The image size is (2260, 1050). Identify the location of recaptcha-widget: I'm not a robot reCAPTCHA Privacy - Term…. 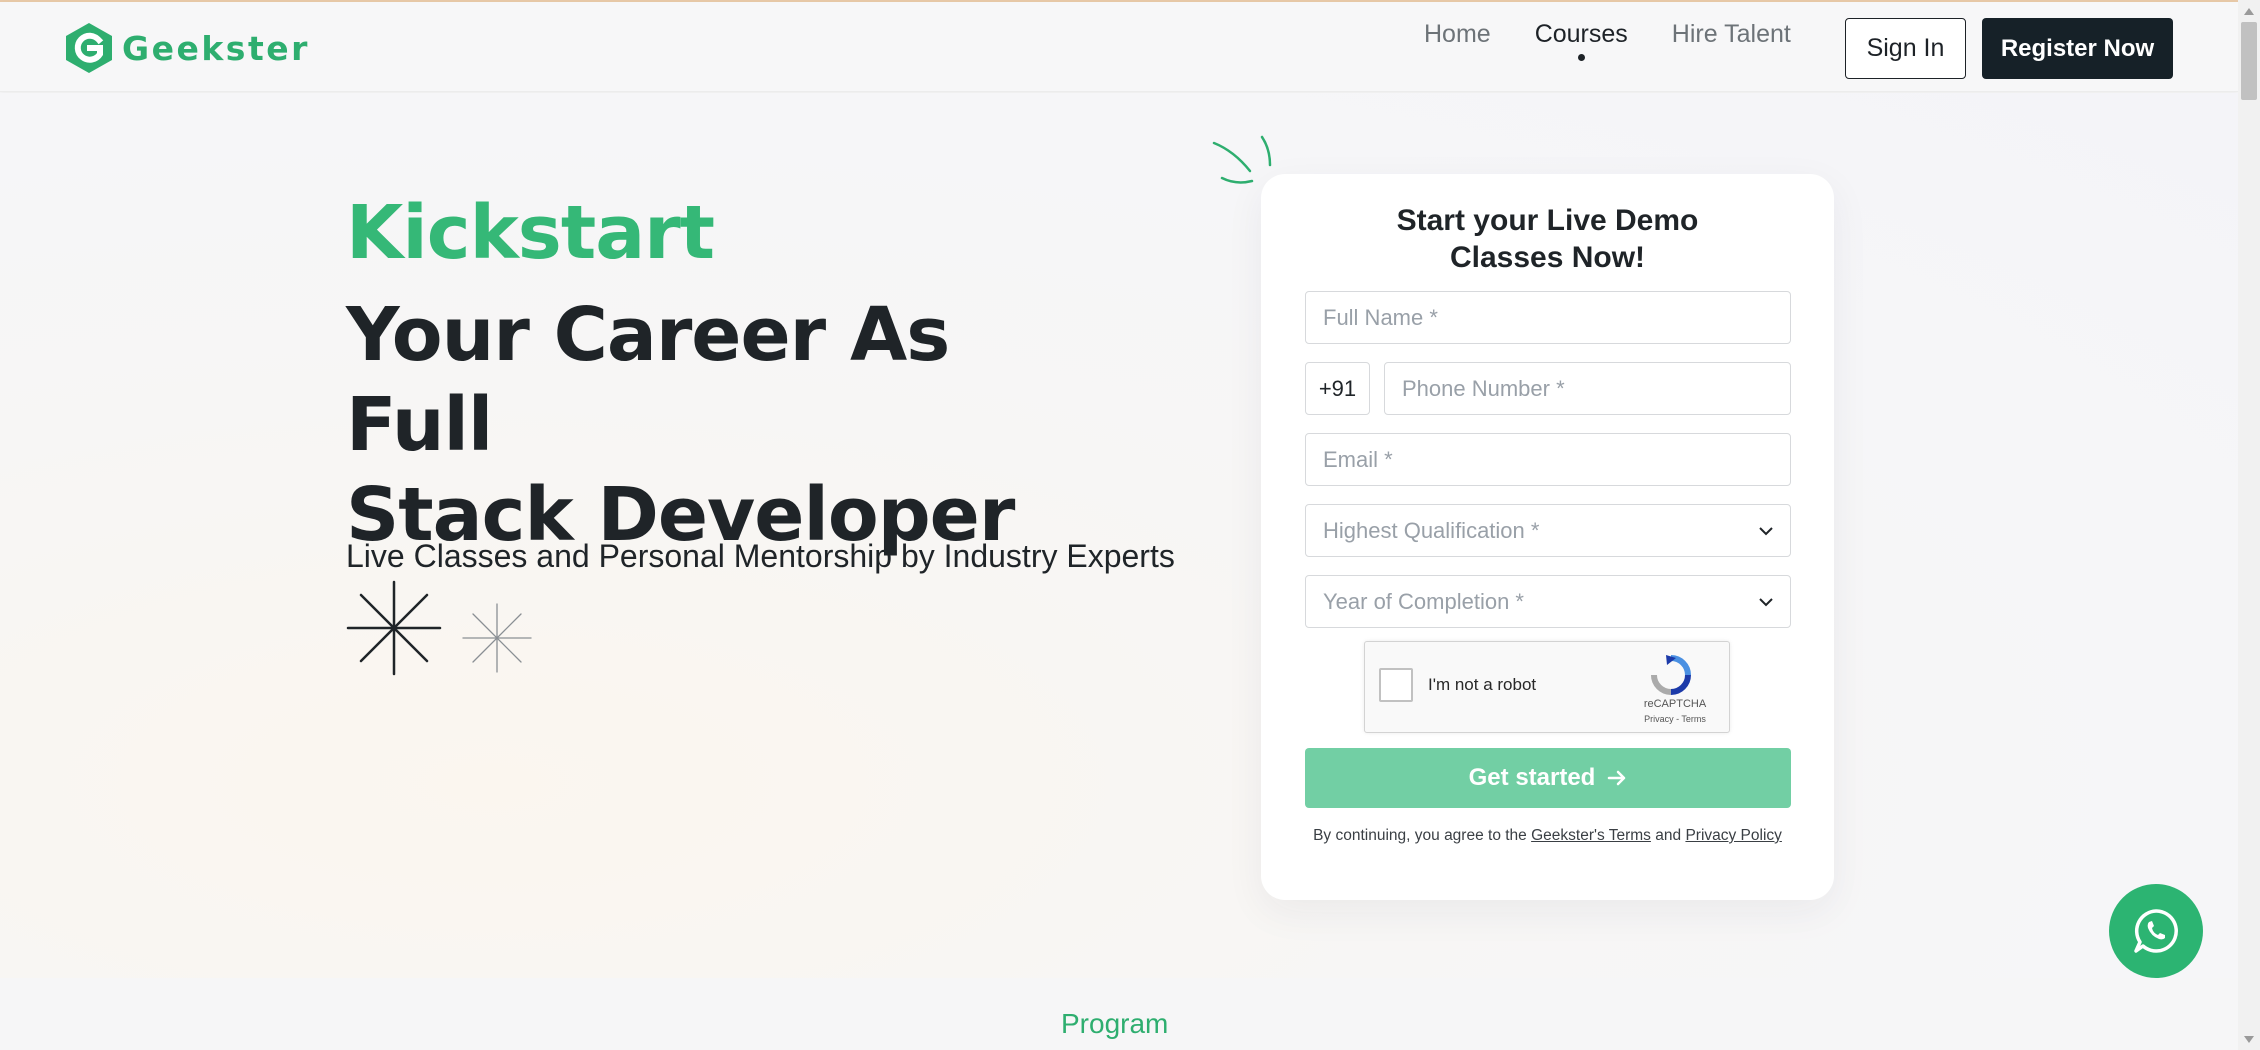
(1547, 687).